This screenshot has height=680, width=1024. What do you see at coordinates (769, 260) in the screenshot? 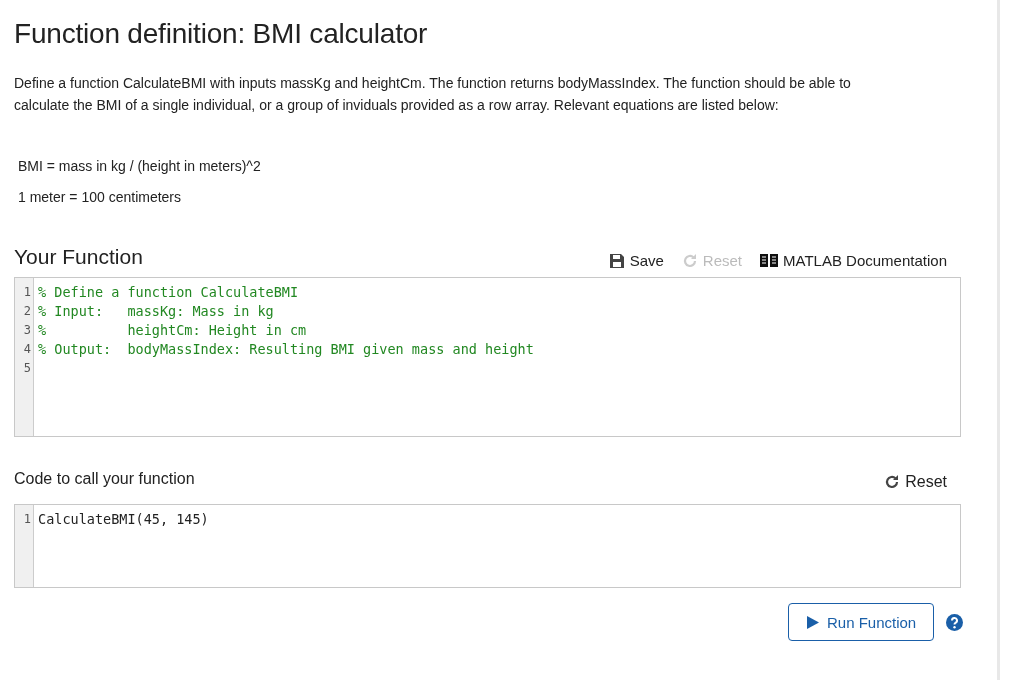
I see `book-icon` at bounding box center [769, 260].